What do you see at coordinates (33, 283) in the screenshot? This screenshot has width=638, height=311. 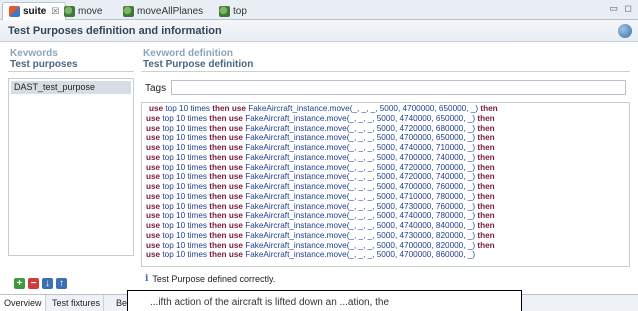 I see `remove-button: −` at bounding box center [33, 283].